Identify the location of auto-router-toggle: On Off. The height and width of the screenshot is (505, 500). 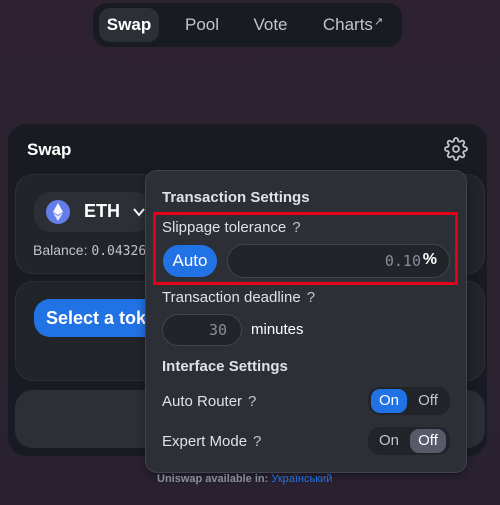
(409, 401).